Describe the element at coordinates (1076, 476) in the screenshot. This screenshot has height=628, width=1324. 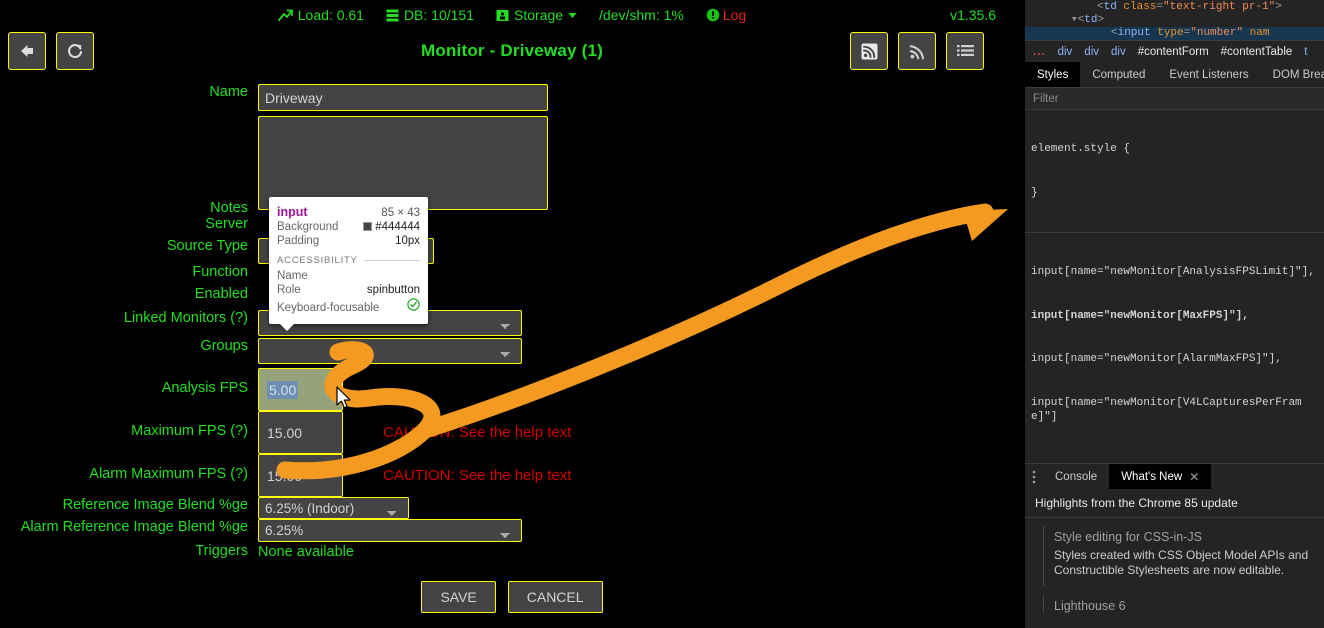
I see `drawer-tab-console: Console` at that location.